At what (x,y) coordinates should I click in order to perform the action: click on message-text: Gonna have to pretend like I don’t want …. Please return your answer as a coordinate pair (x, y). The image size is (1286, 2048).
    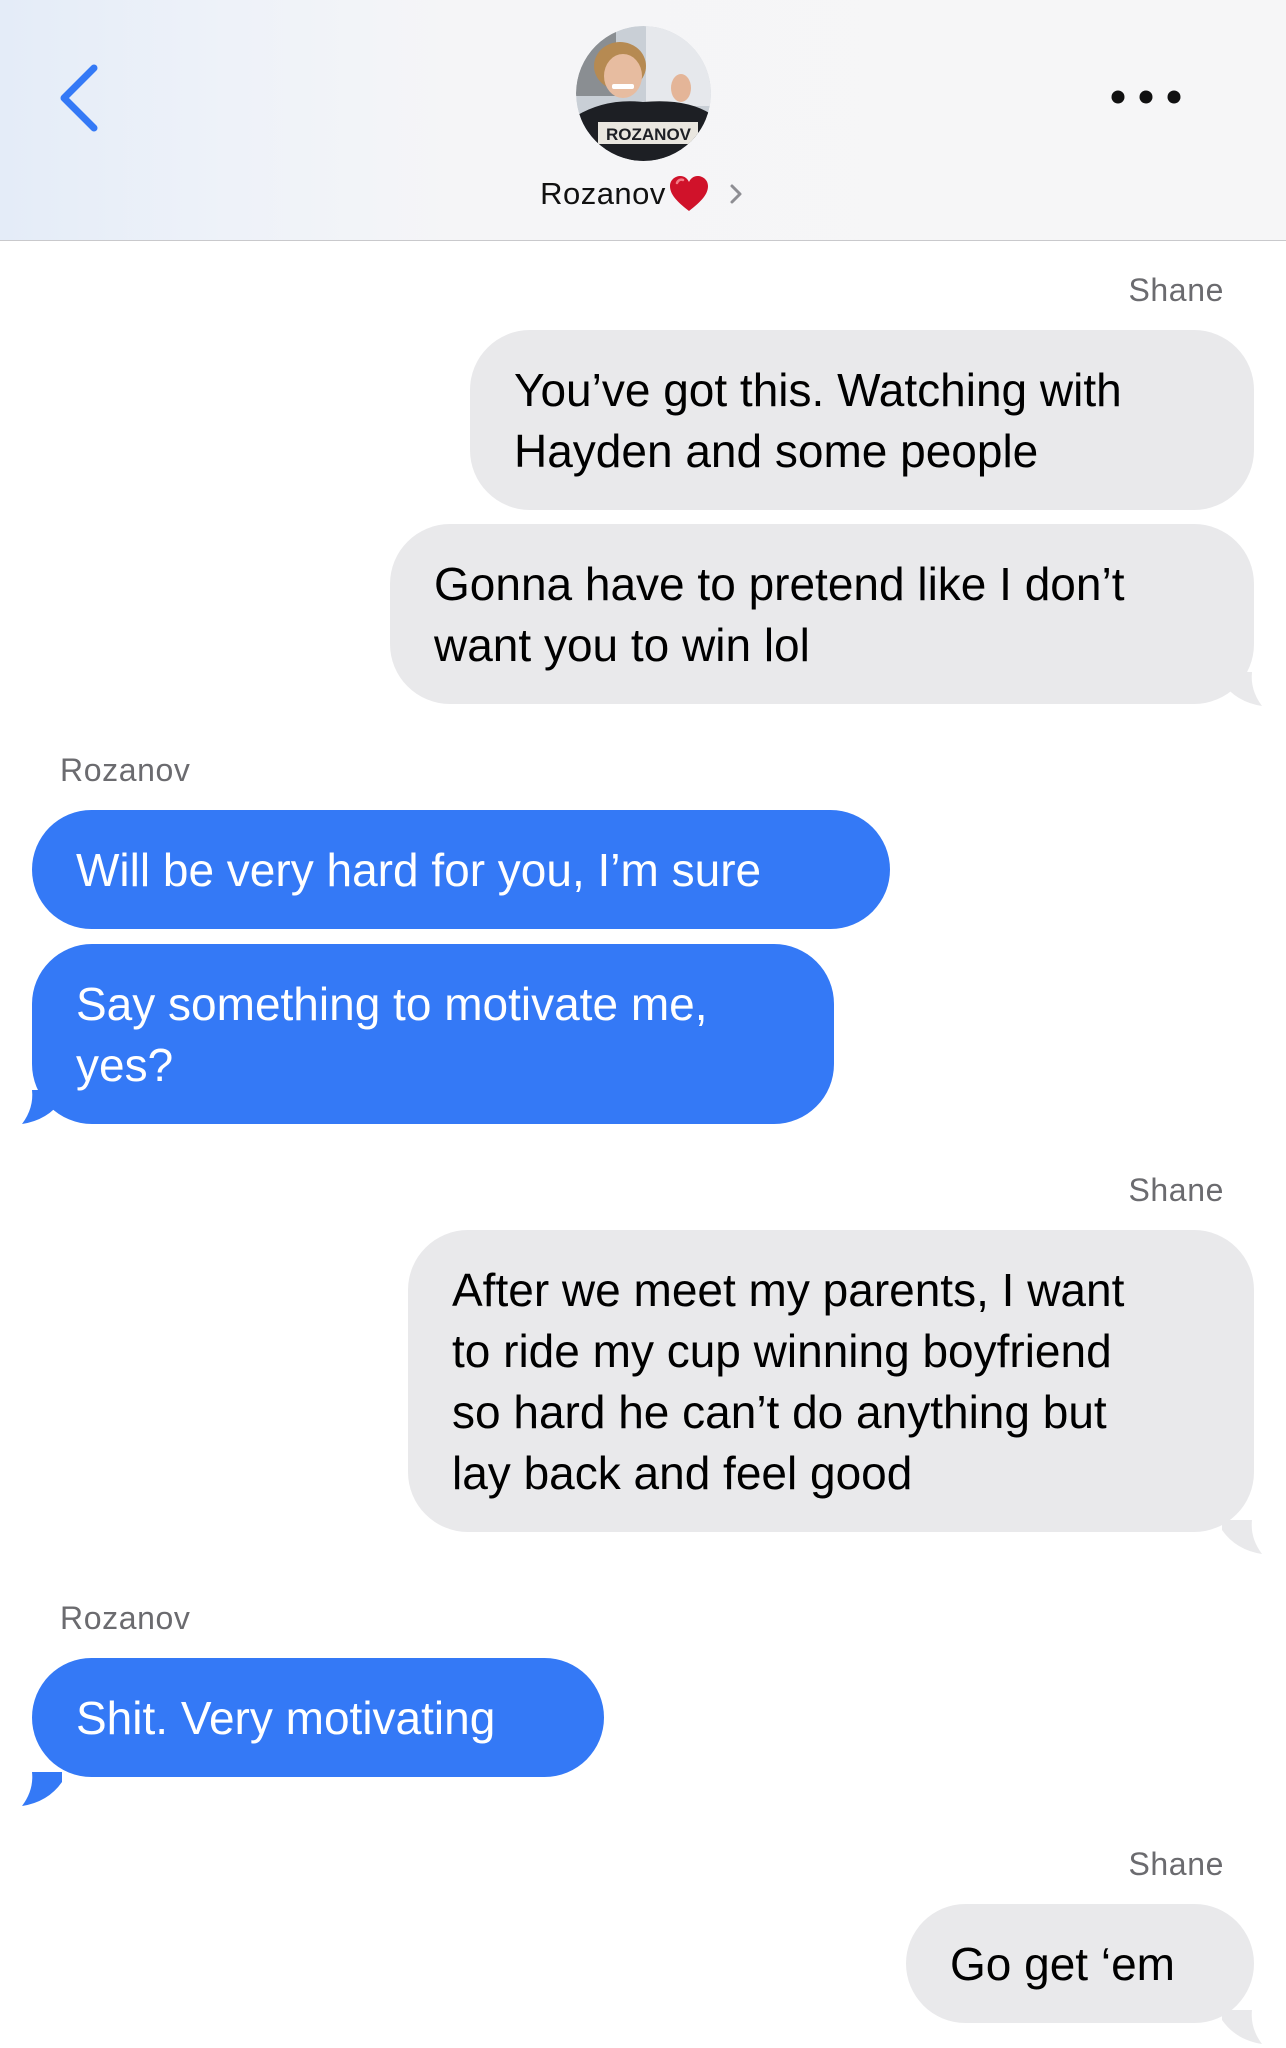
    Looking at the image, I should click on (779, 614).